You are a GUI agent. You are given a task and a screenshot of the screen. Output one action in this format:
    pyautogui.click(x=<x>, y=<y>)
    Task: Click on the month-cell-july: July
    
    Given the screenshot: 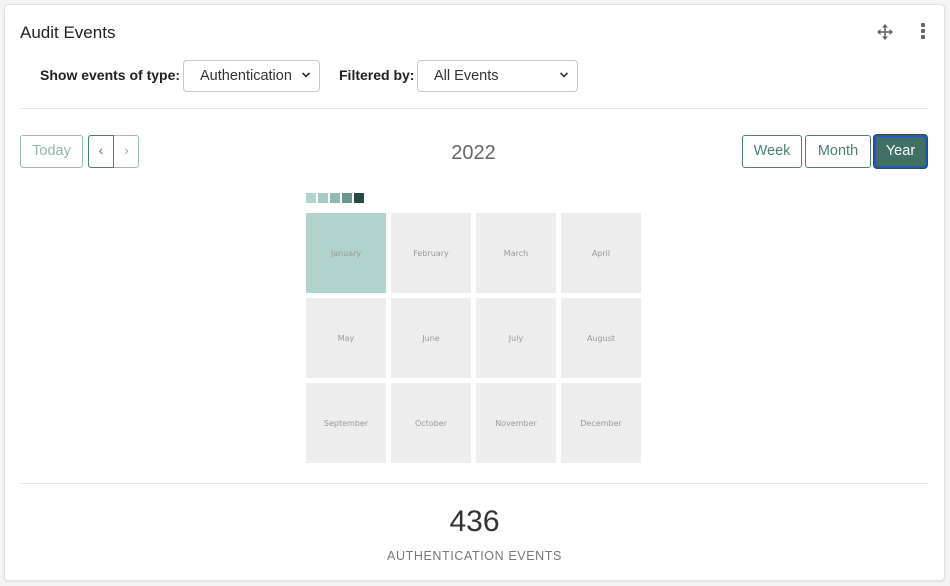 What is the action you would take?
    pyautogui.click(x=516, y=338)
    